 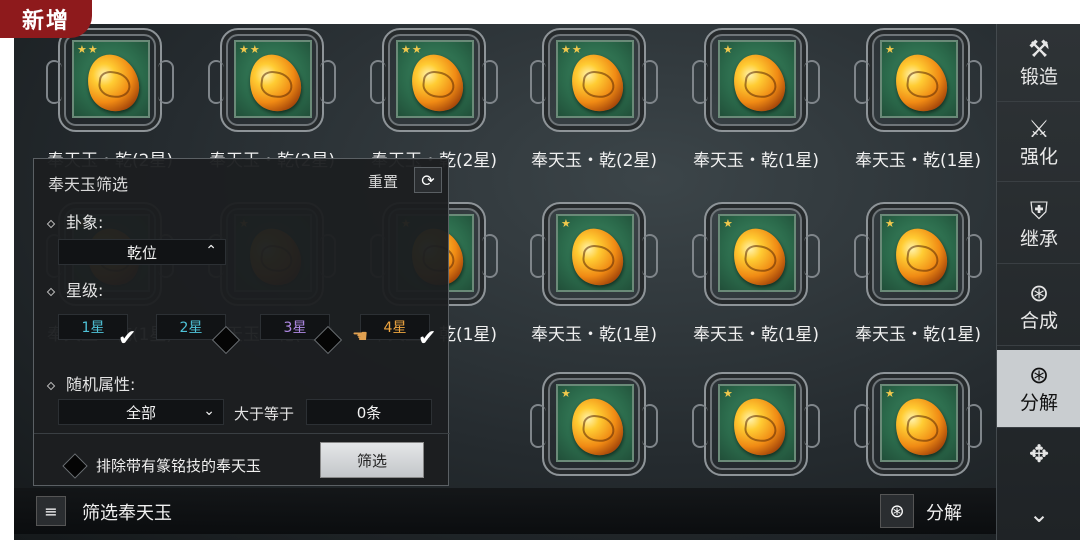 I want to click on count-value: 0条, so click(x=369, y=412).